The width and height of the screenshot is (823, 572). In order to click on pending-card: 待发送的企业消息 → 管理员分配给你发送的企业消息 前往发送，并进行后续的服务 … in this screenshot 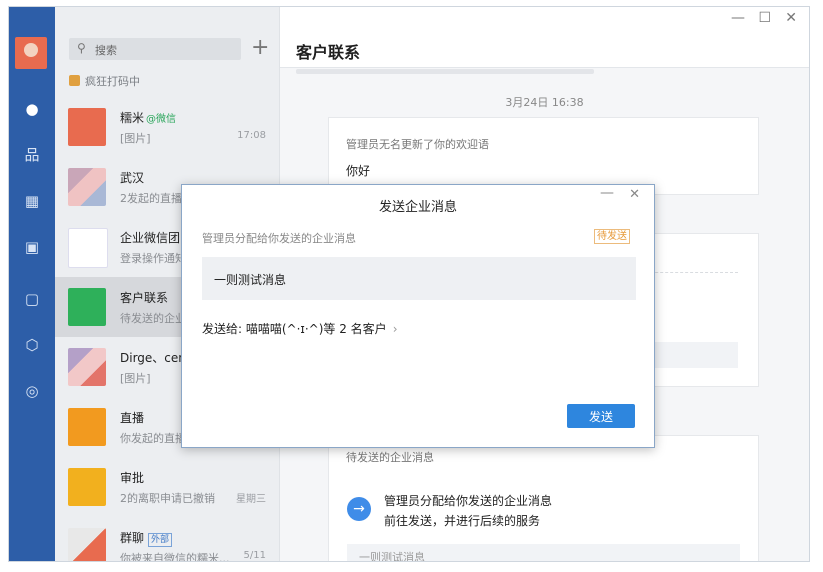, I will do `click(543, 498)`.